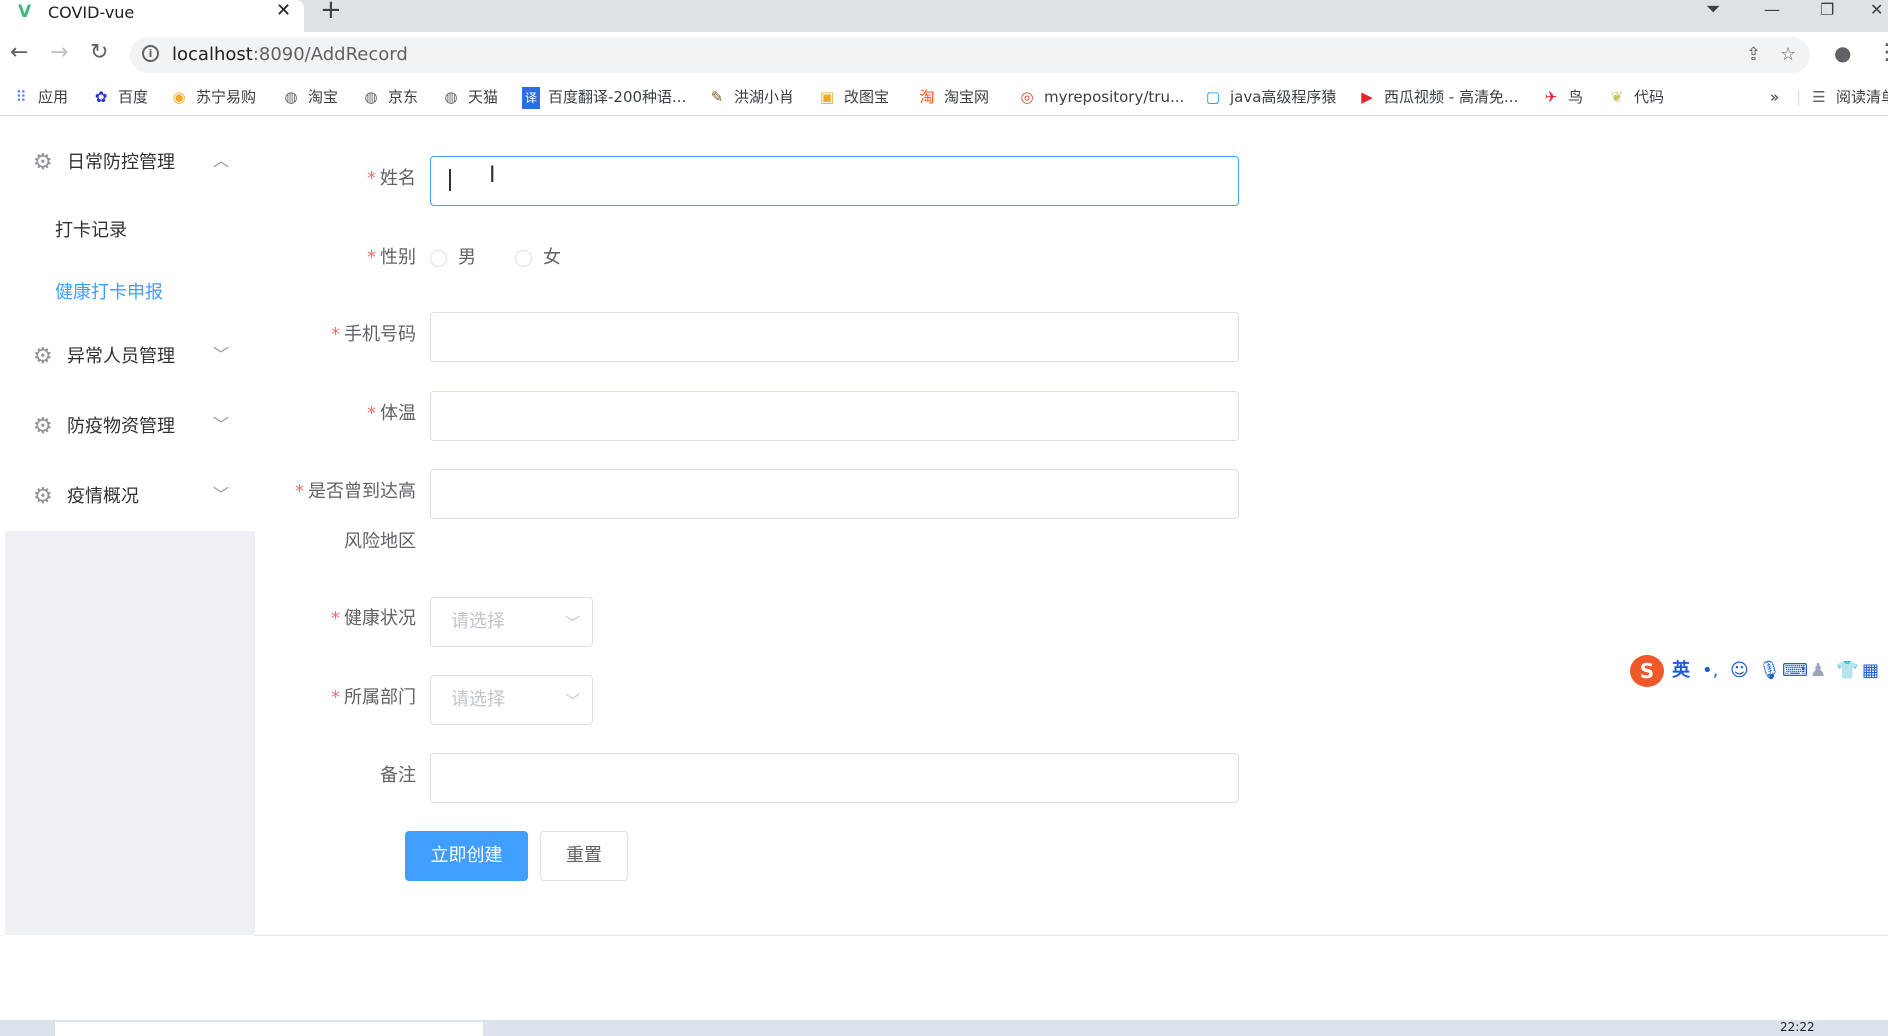 Image resolution: width=1888 pixels, height=1036 pixels. I want to click on bookmark-item: ◍ 天猫, so click(470, 97).